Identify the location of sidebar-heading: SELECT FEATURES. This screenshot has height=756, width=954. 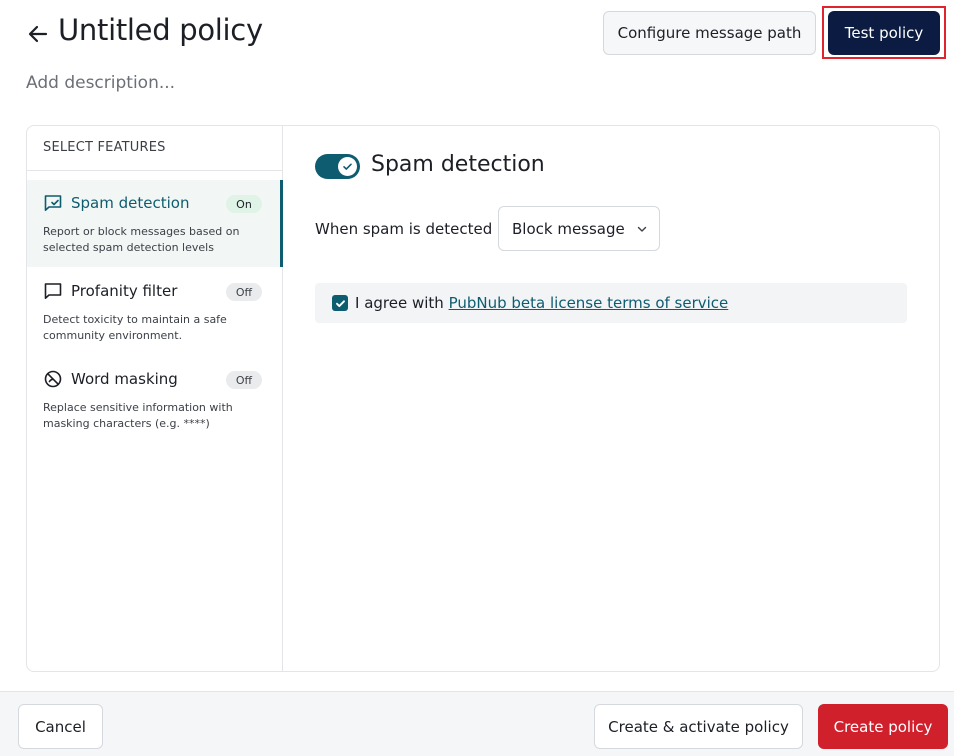
(155, 148).